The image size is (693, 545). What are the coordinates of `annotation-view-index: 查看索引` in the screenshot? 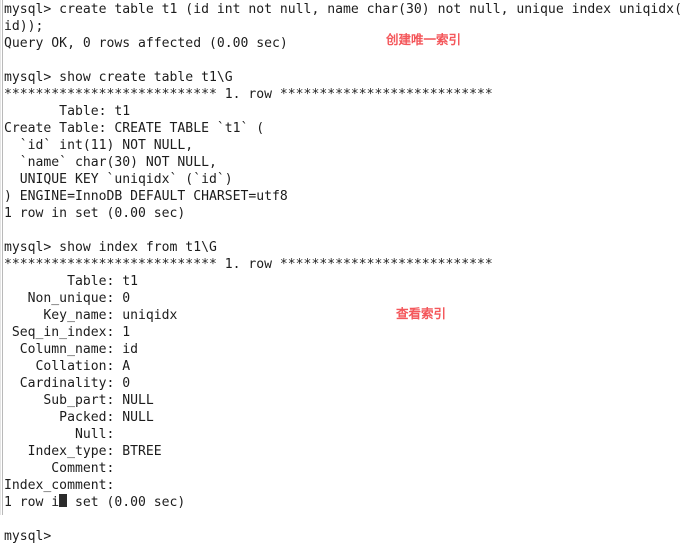 It's located at (421, 313).